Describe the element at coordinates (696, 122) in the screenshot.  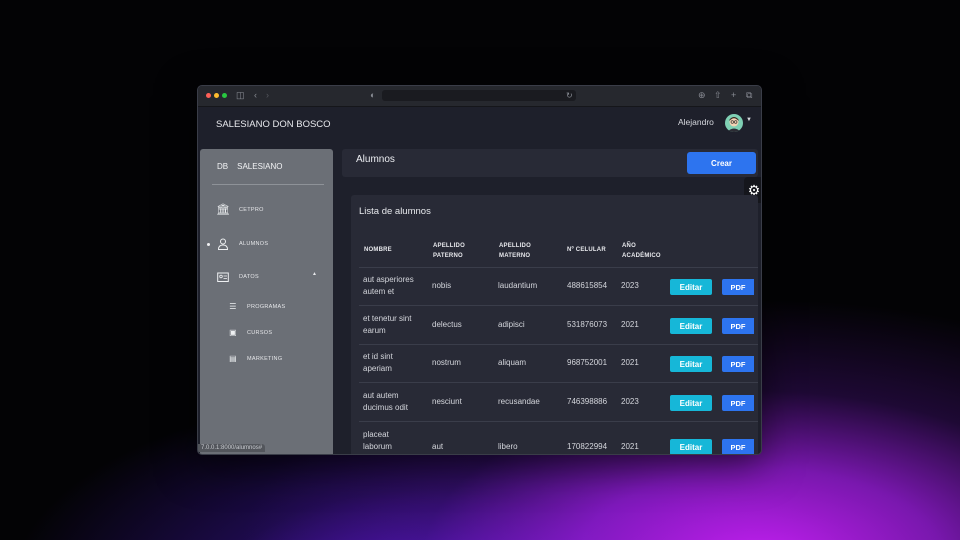
I see `user-name: Alejandro` at that location.